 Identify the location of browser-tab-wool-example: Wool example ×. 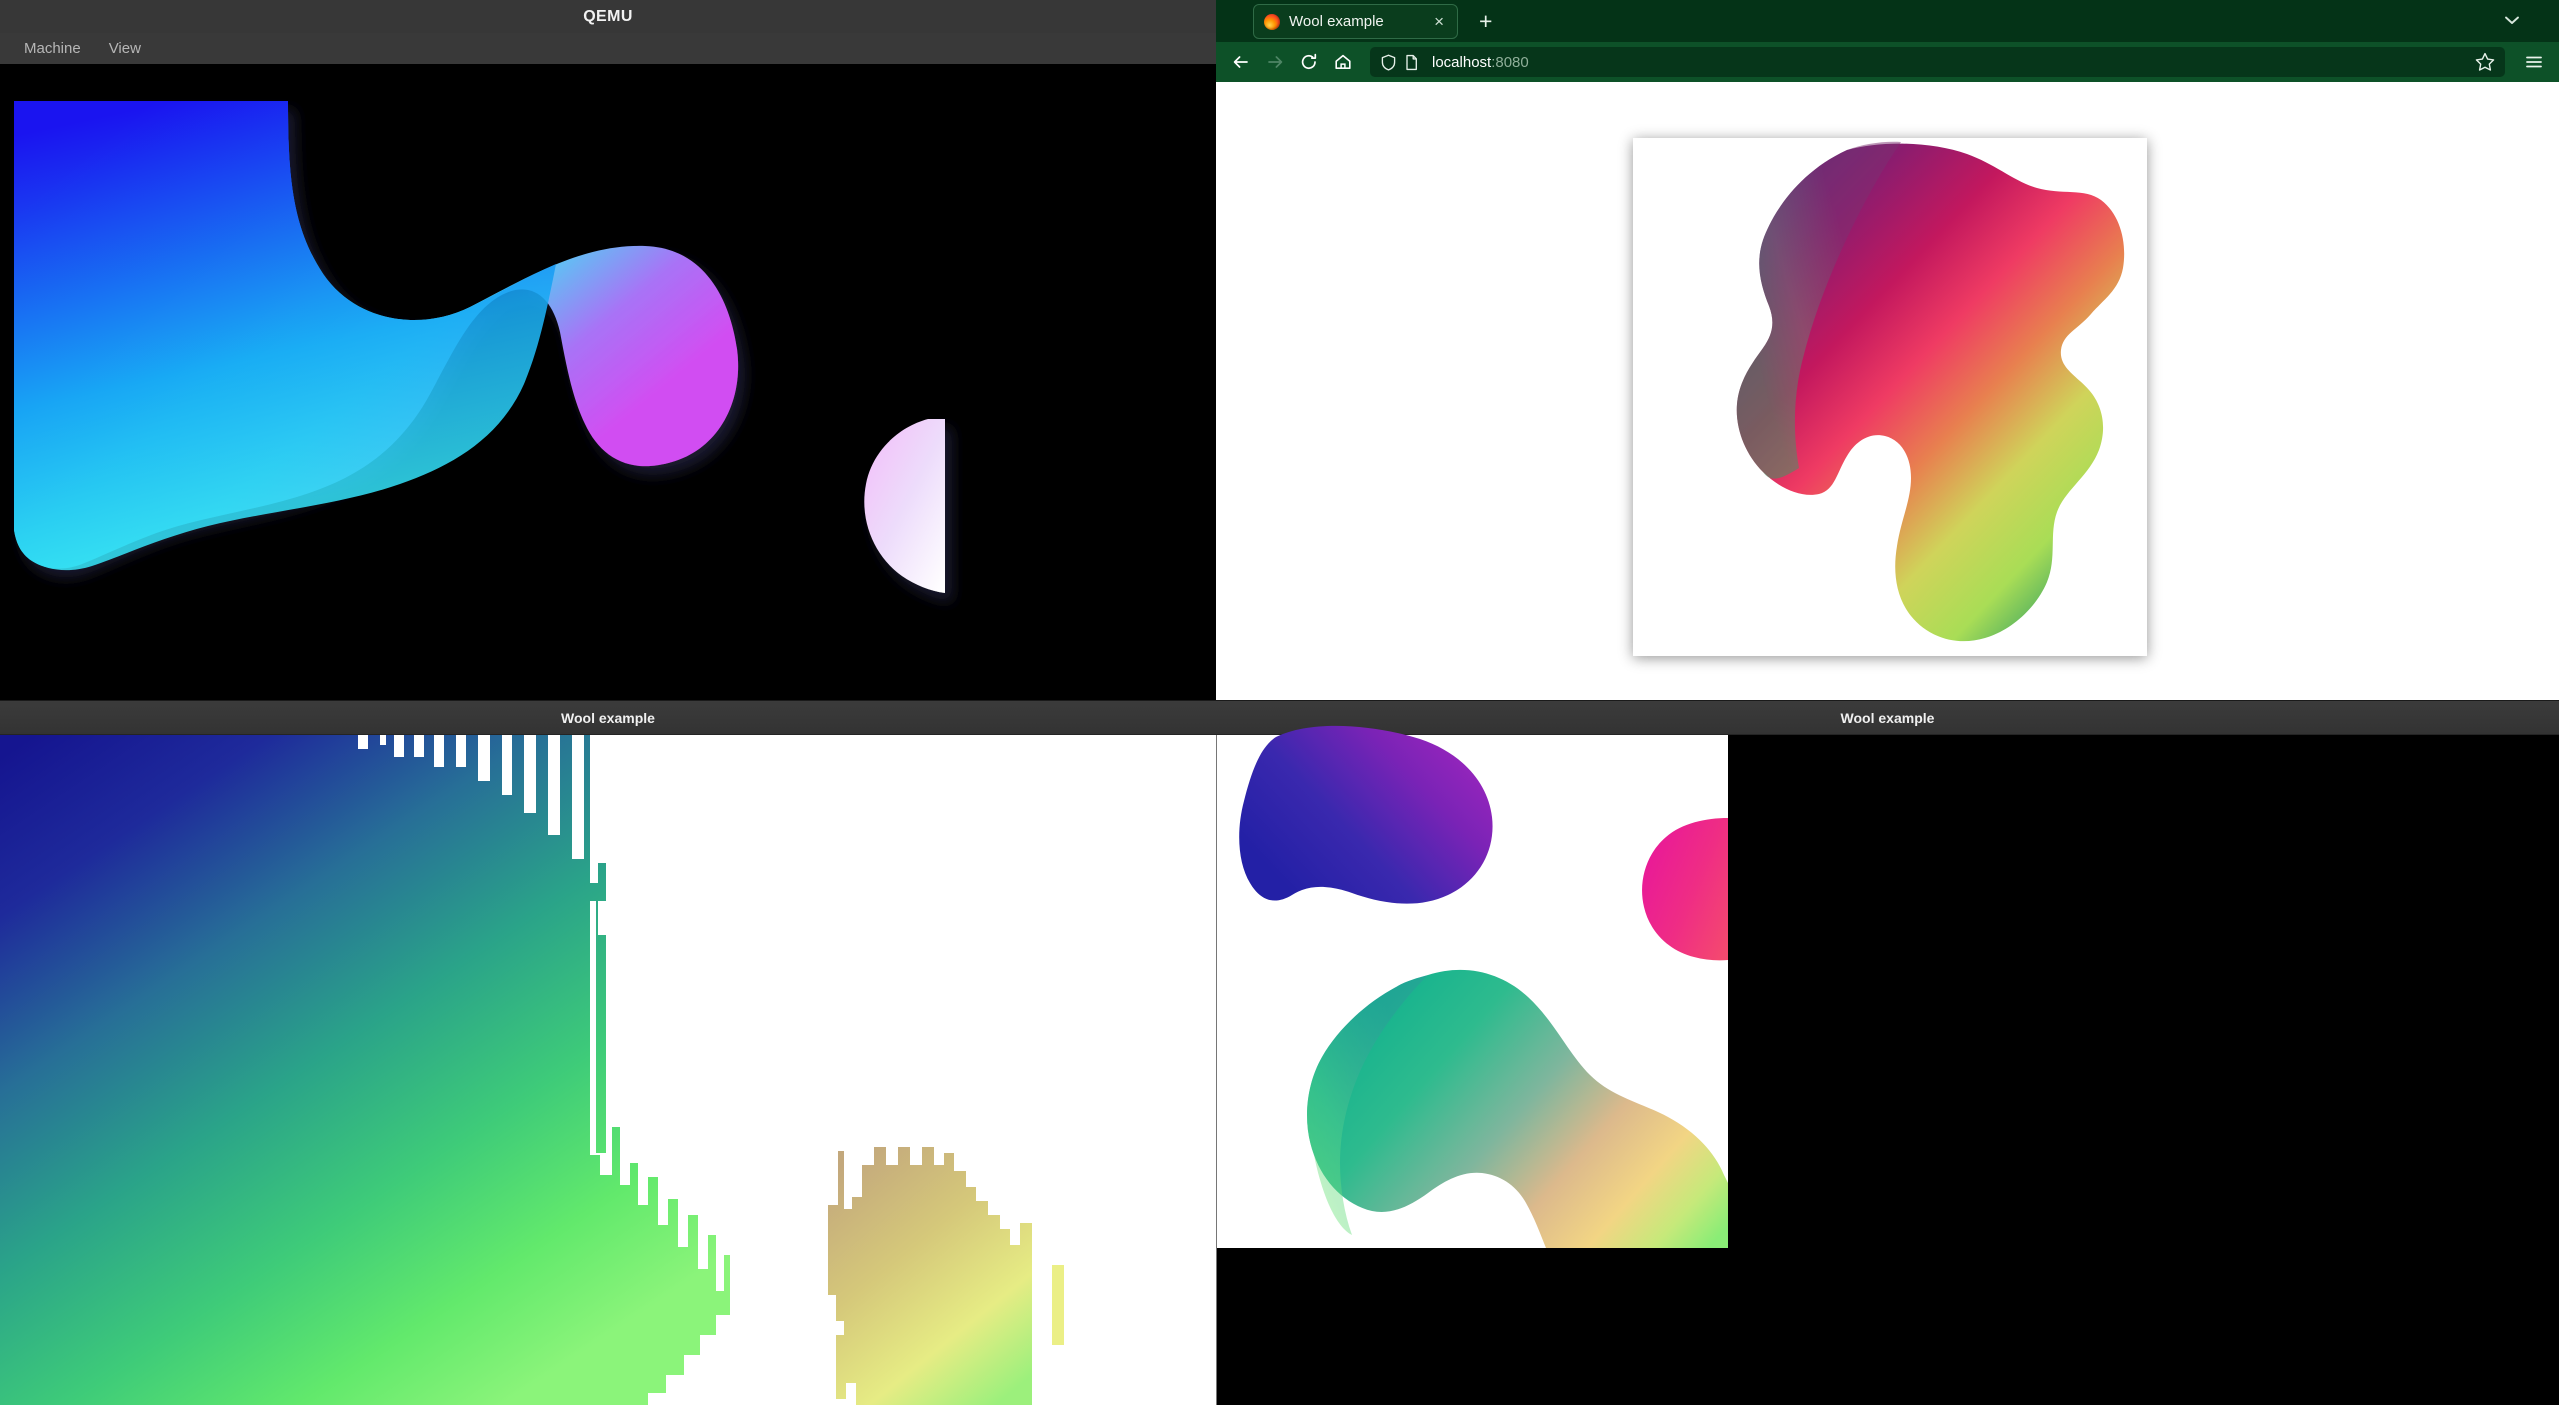
(1355, 21).